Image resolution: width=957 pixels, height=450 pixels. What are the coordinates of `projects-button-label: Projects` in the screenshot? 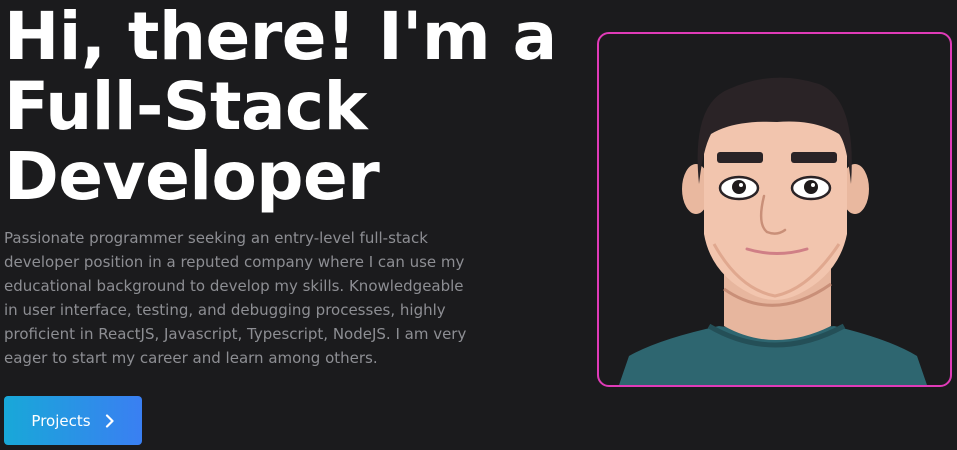 It's located at (61, 420).